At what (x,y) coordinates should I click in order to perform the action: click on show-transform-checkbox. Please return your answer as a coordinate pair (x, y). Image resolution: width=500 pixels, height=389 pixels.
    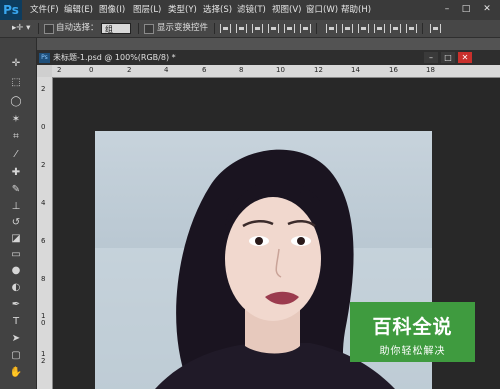
    Looking at the image, I should click on (149, 29).